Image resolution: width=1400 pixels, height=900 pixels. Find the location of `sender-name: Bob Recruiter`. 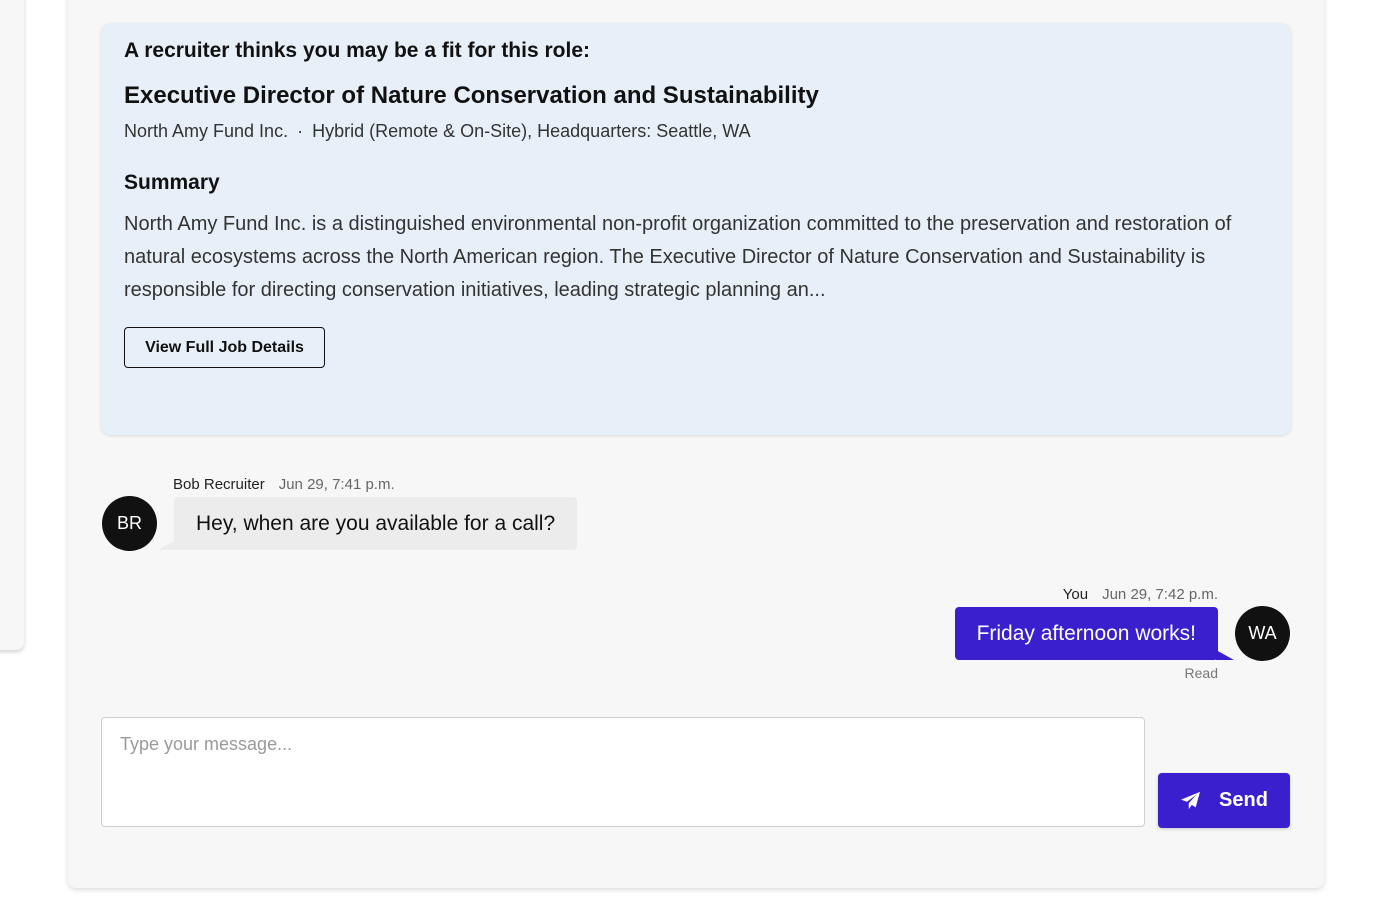

sender-name: Bob Recruiter is located at coordinates (219, 484).